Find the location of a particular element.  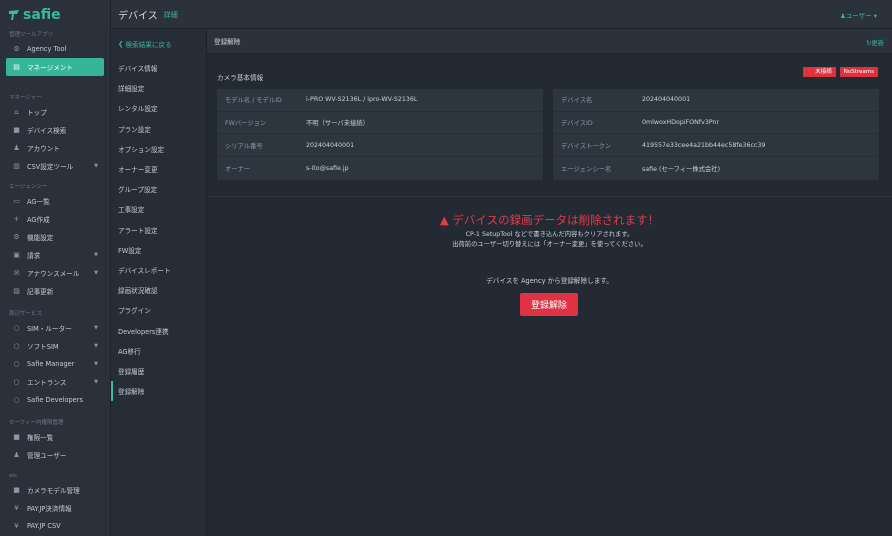

home-icon: ⌂ is located at coordinates (16, 112).